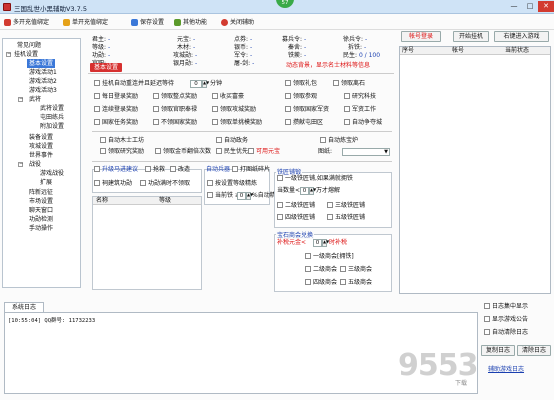 This screenshot has height=400, width=554. What do you see at coordinates (307, 110) in the screenshot?
I see `claim-national-funds-checkbox: 领取国家军资` at bounding box center [307, 110].